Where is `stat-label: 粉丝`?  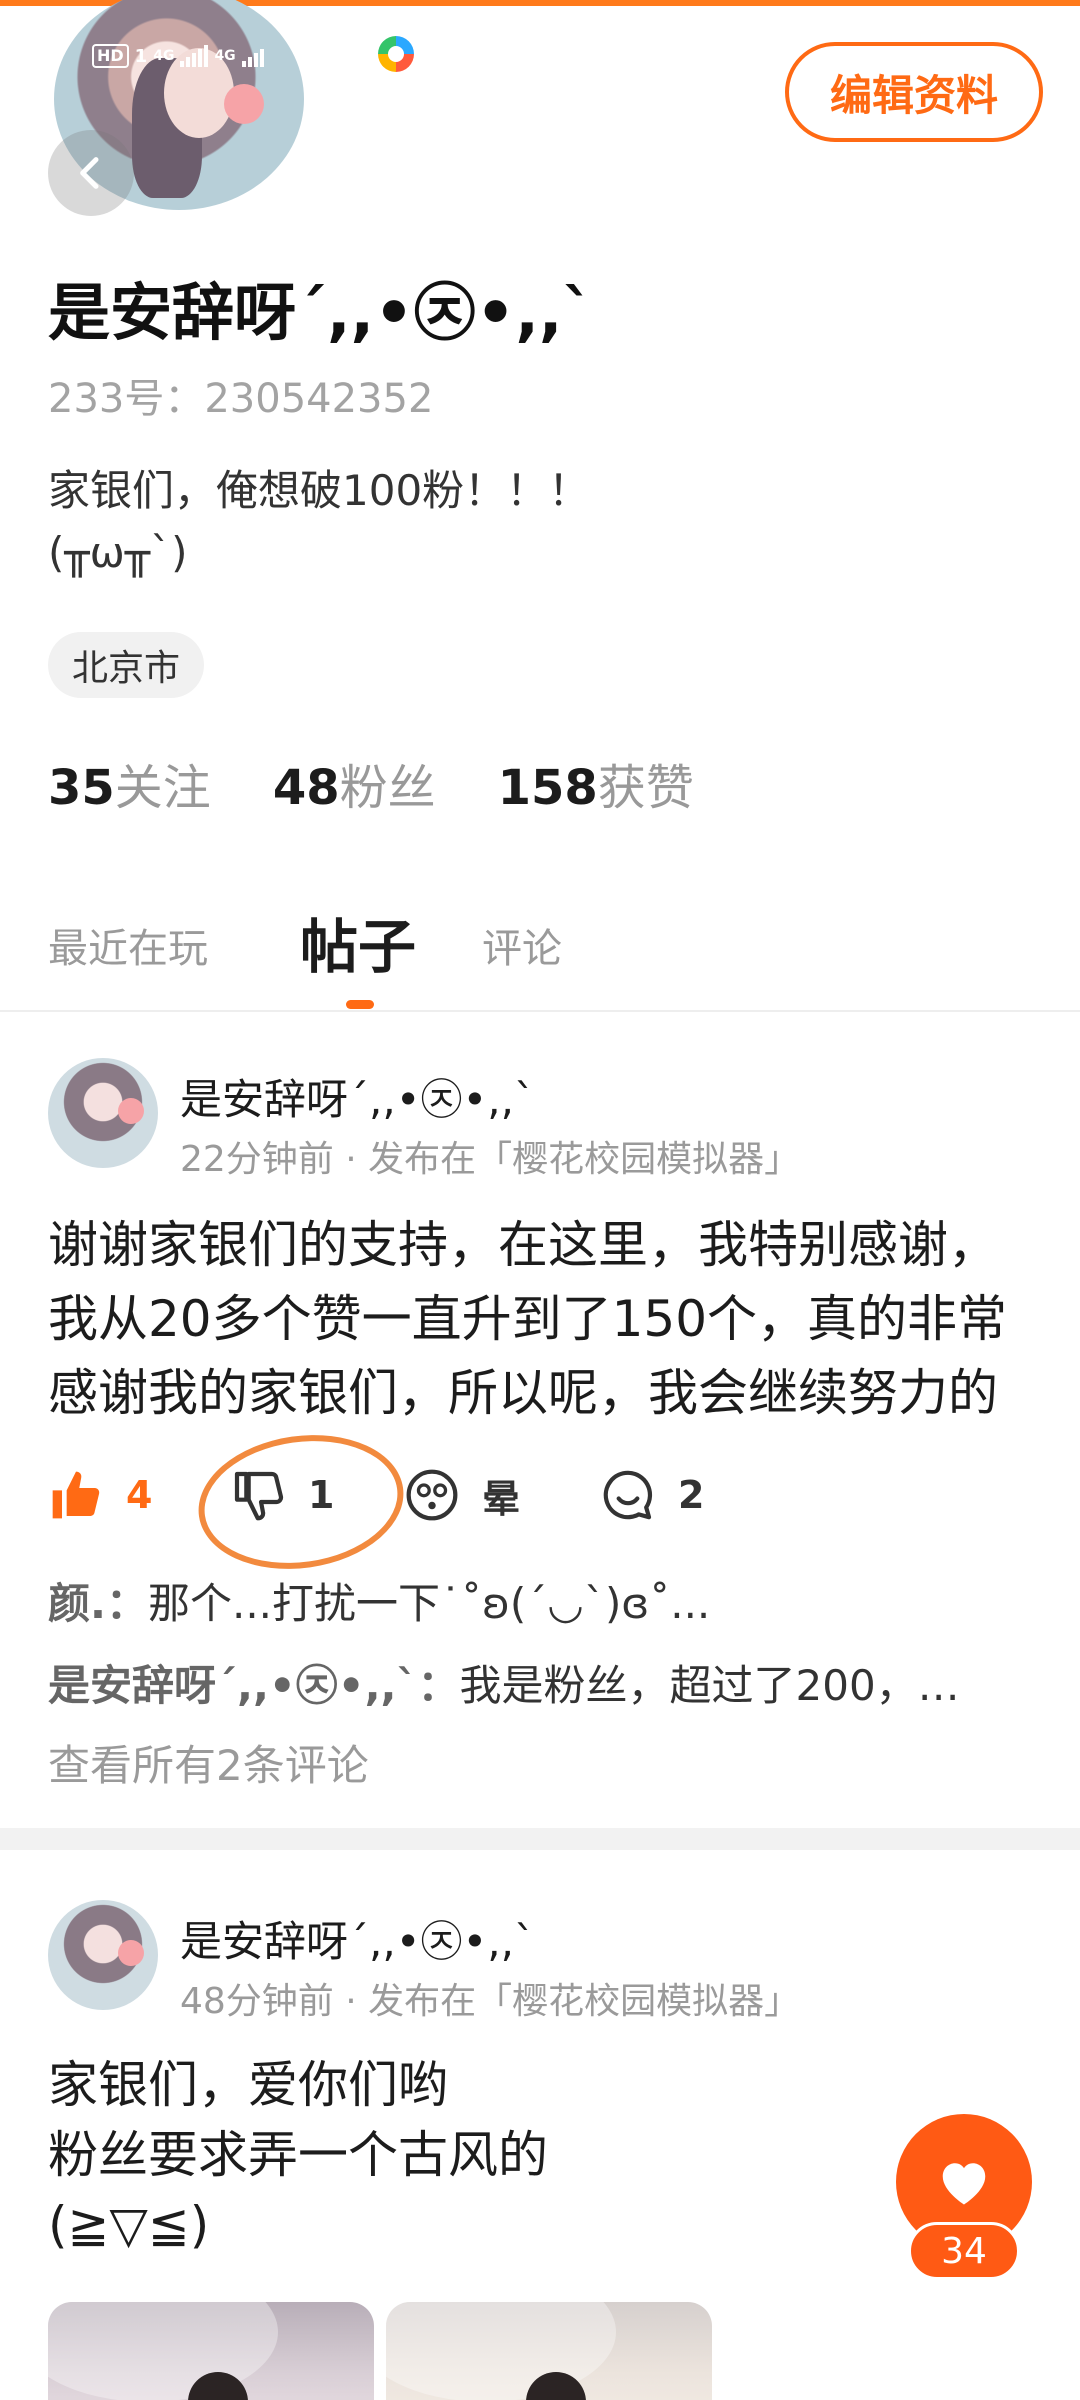
stat-label: 粉丝 is located at coordinates (387, 788).